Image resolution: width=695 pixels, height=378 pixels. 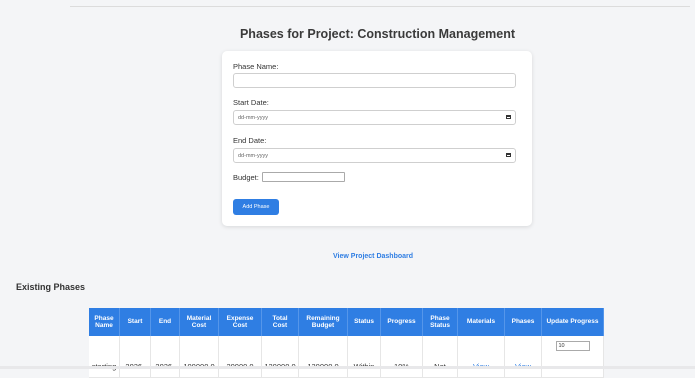 What do you see at coordinates (253, 156) in the screenshot?
I see `end-date-placeholder: dd-mm-yyyy` at bounding box center [253, 156].